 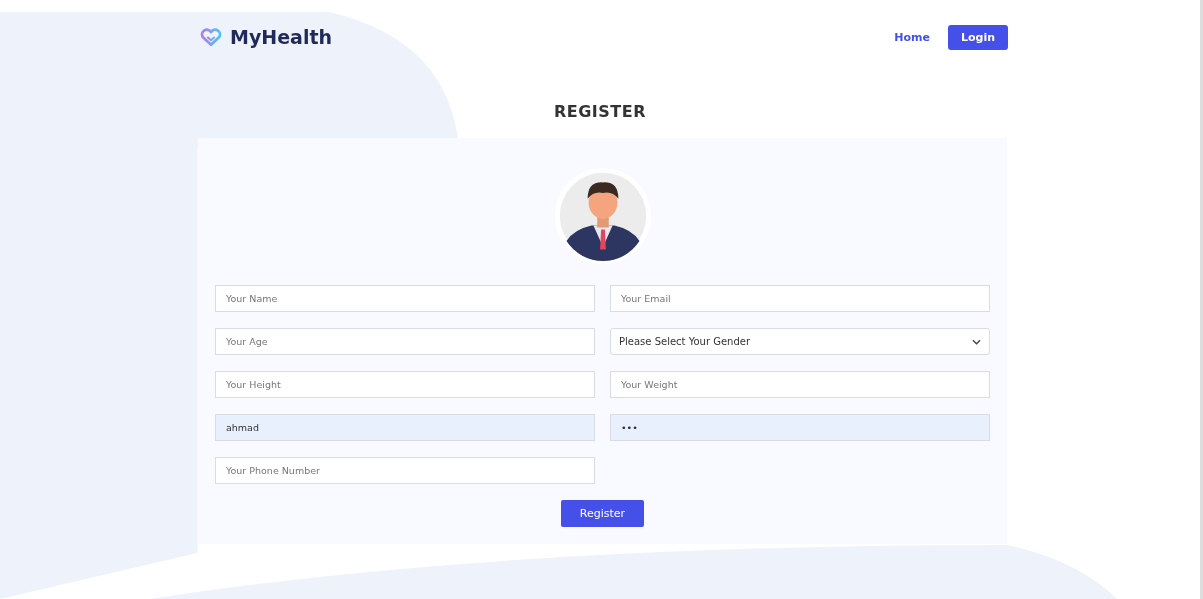 I want to click on input-field: Your Name, so click(x=405, y=298).